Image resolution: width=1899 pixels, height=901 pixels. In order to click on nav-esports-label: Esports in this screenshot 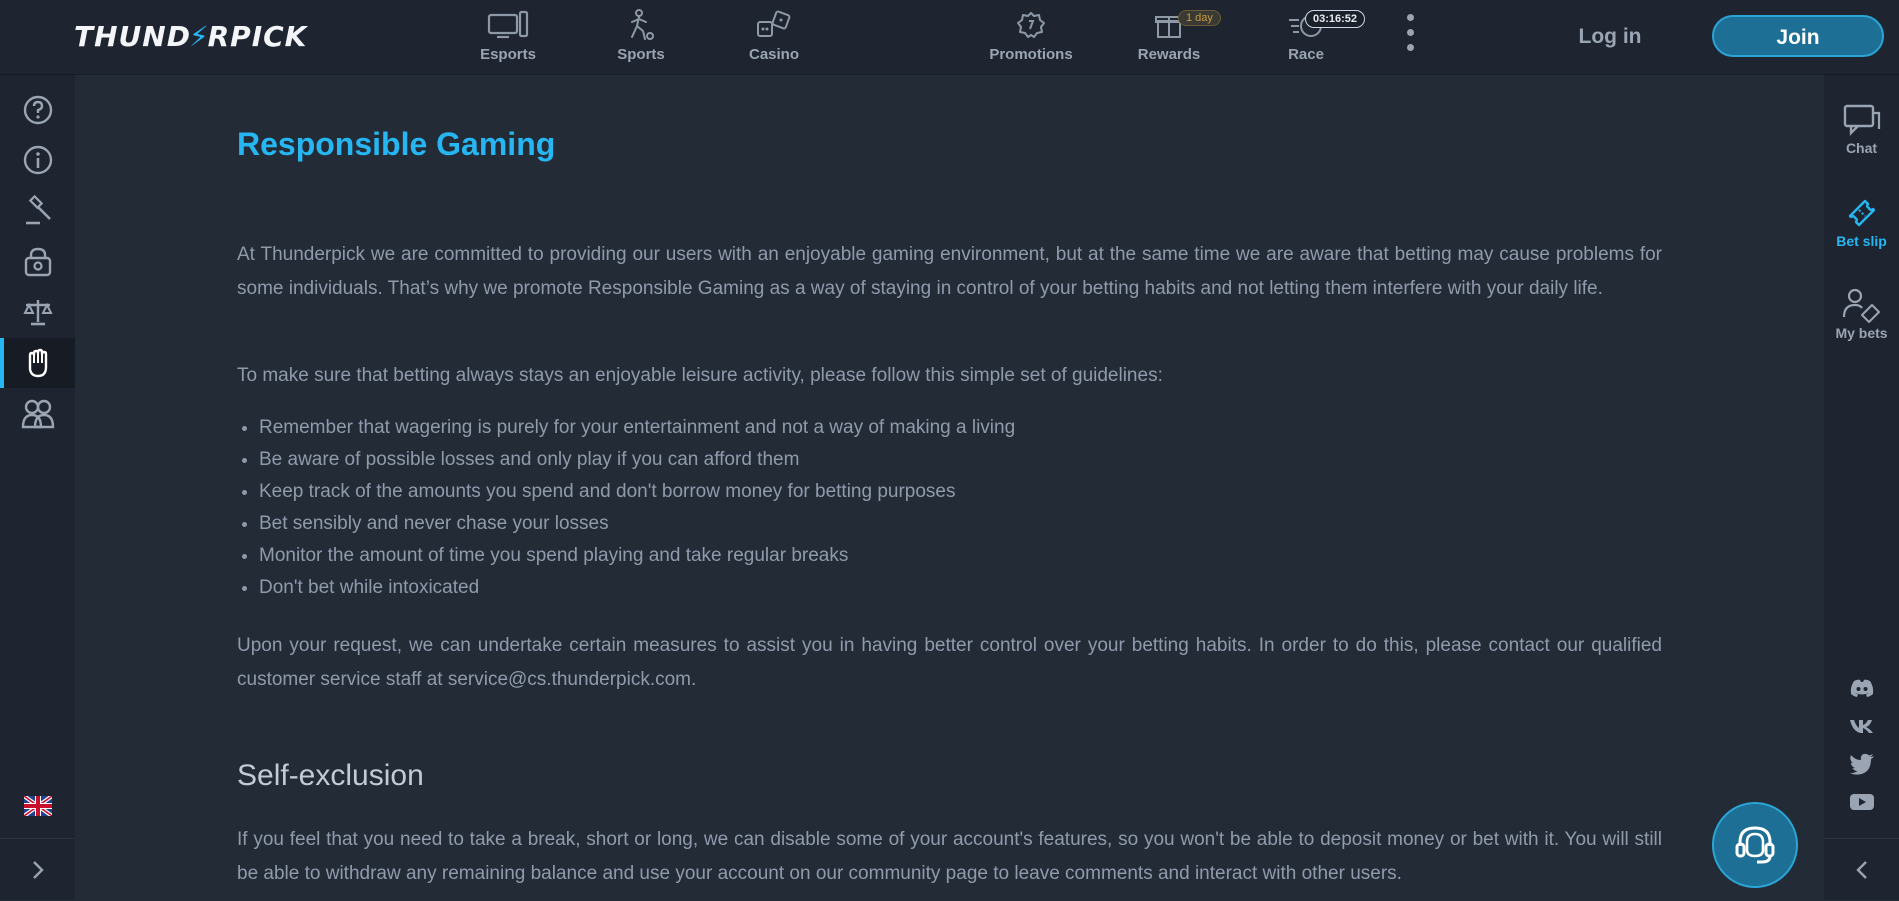, I will do `click(508, 54)`.